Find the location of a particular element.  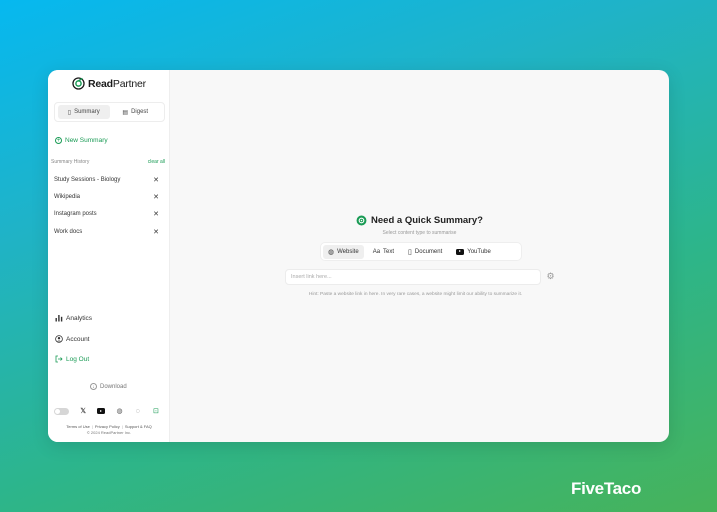

tab-youtube: YouTube is located at coordinates (473, 252).